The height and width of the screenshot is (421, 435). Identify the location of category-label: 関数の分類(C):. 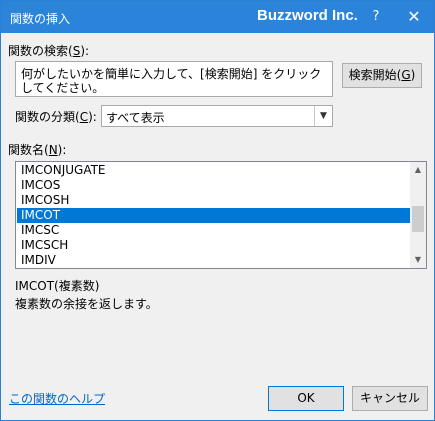
(56, 117).